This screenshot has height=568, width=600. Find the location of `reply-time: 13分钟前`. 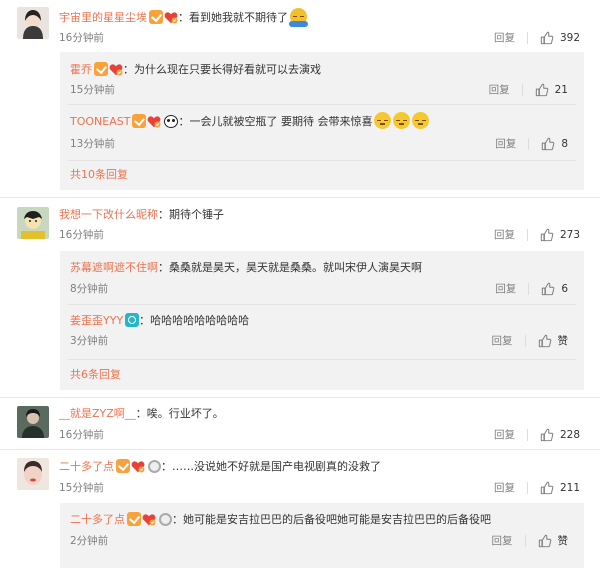

reply-time: 13分钟前 is located at coordinates (92, 144).